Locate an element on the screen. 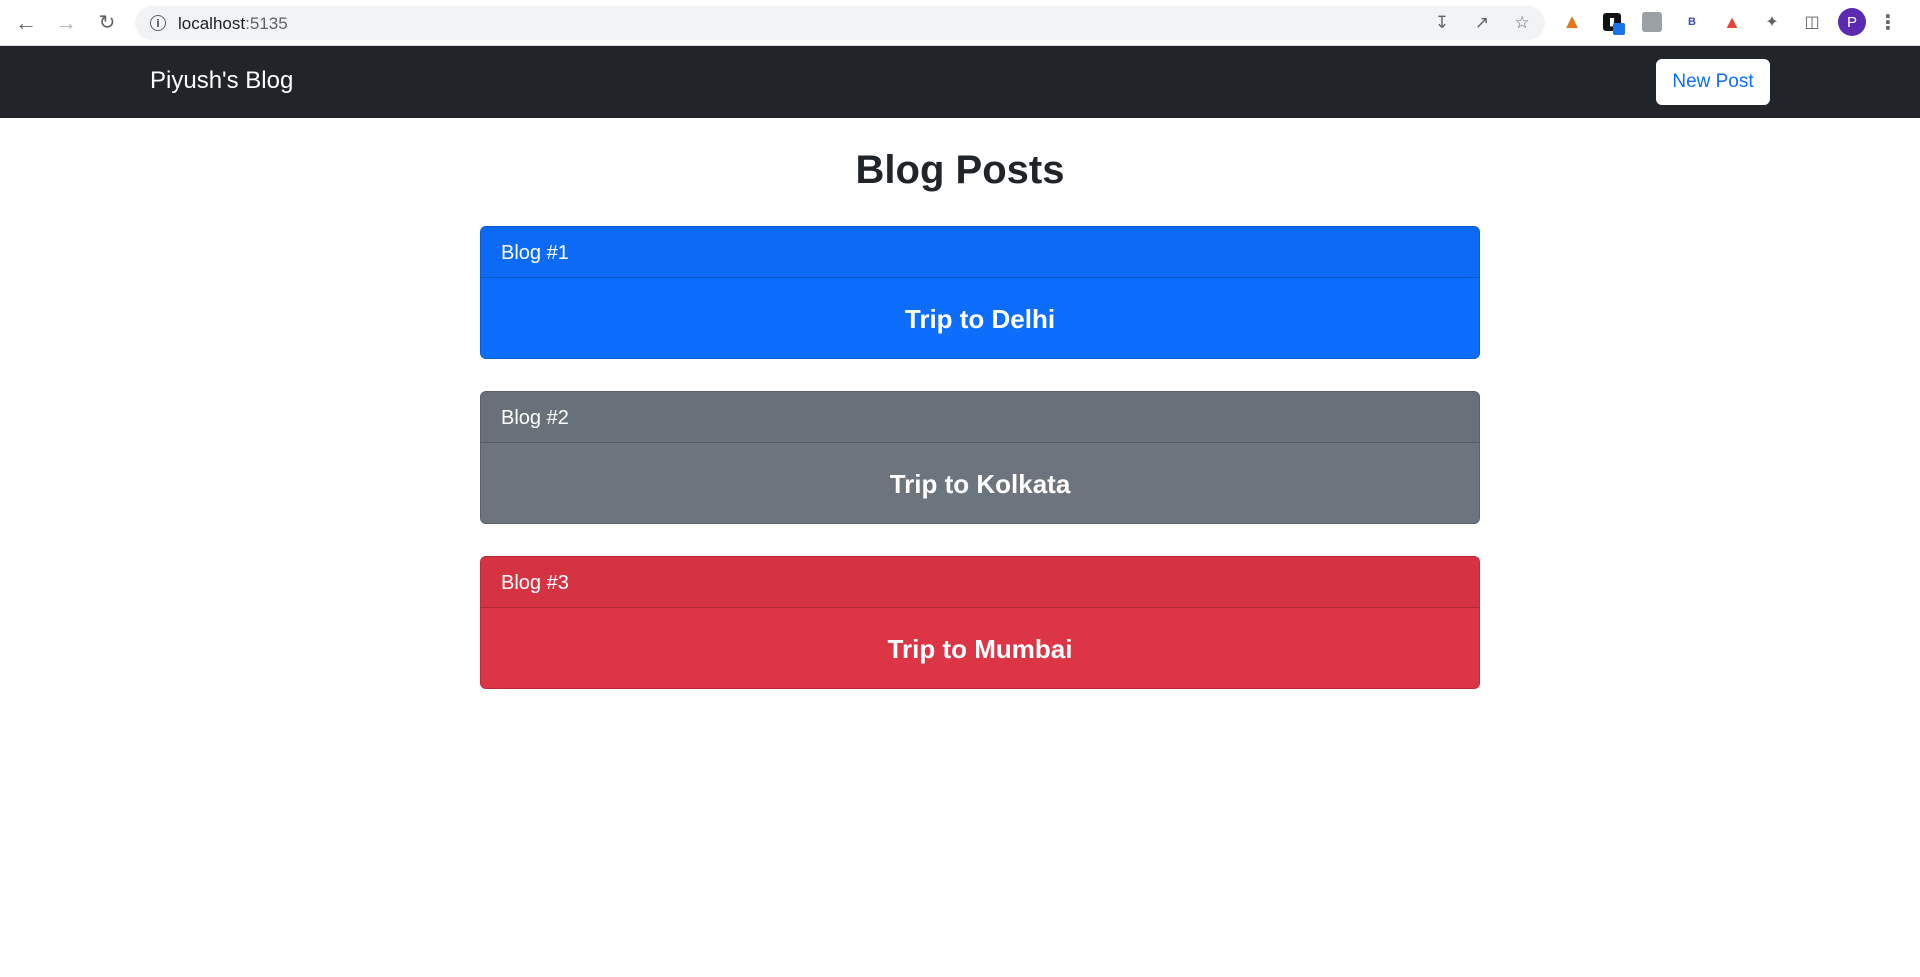 The height and width of the screenshot is (977, 1920). side-panel-icon: ◫ is located at coordinates (1812, 22).